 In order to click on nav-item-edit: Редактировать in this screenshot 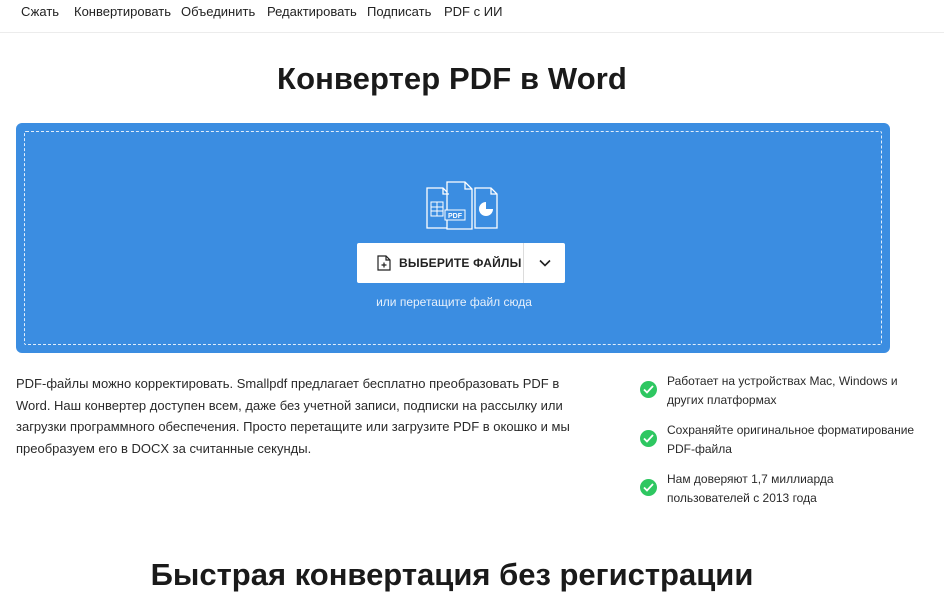, I will do `click(312, 12)`.